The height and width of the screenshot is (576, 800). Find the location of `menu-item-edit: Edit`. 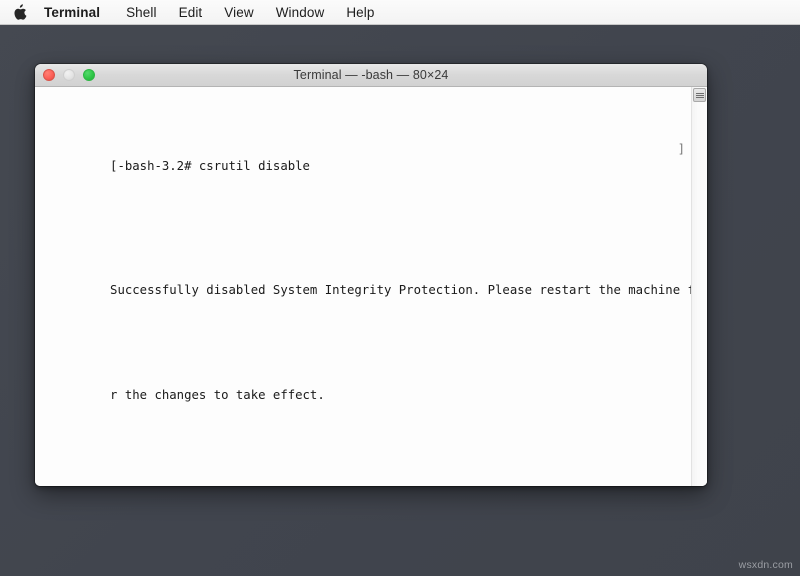

menu-item-edit: Edit is located at coordinates (191, 12).